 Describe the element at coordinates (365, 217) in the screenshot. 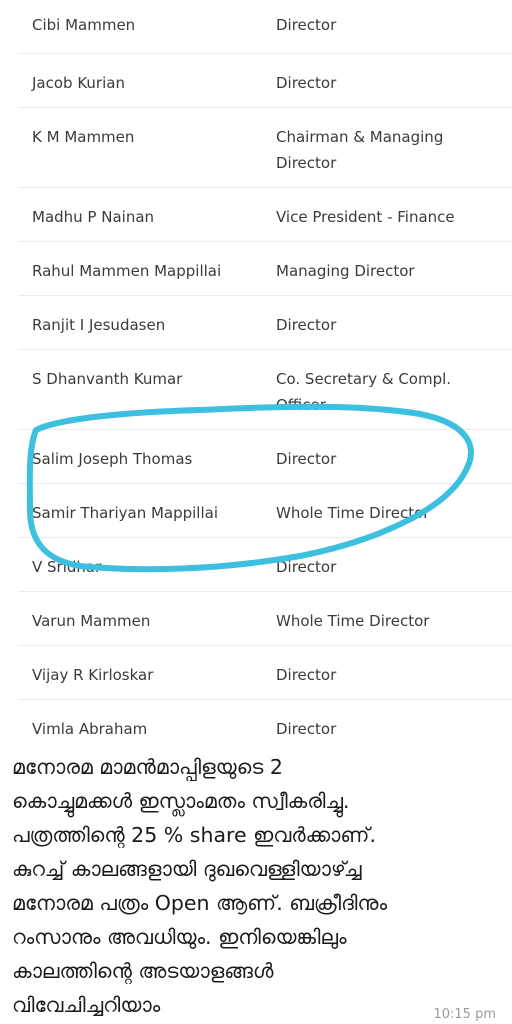

I see `director-role: Vice President - Finance` at that location.